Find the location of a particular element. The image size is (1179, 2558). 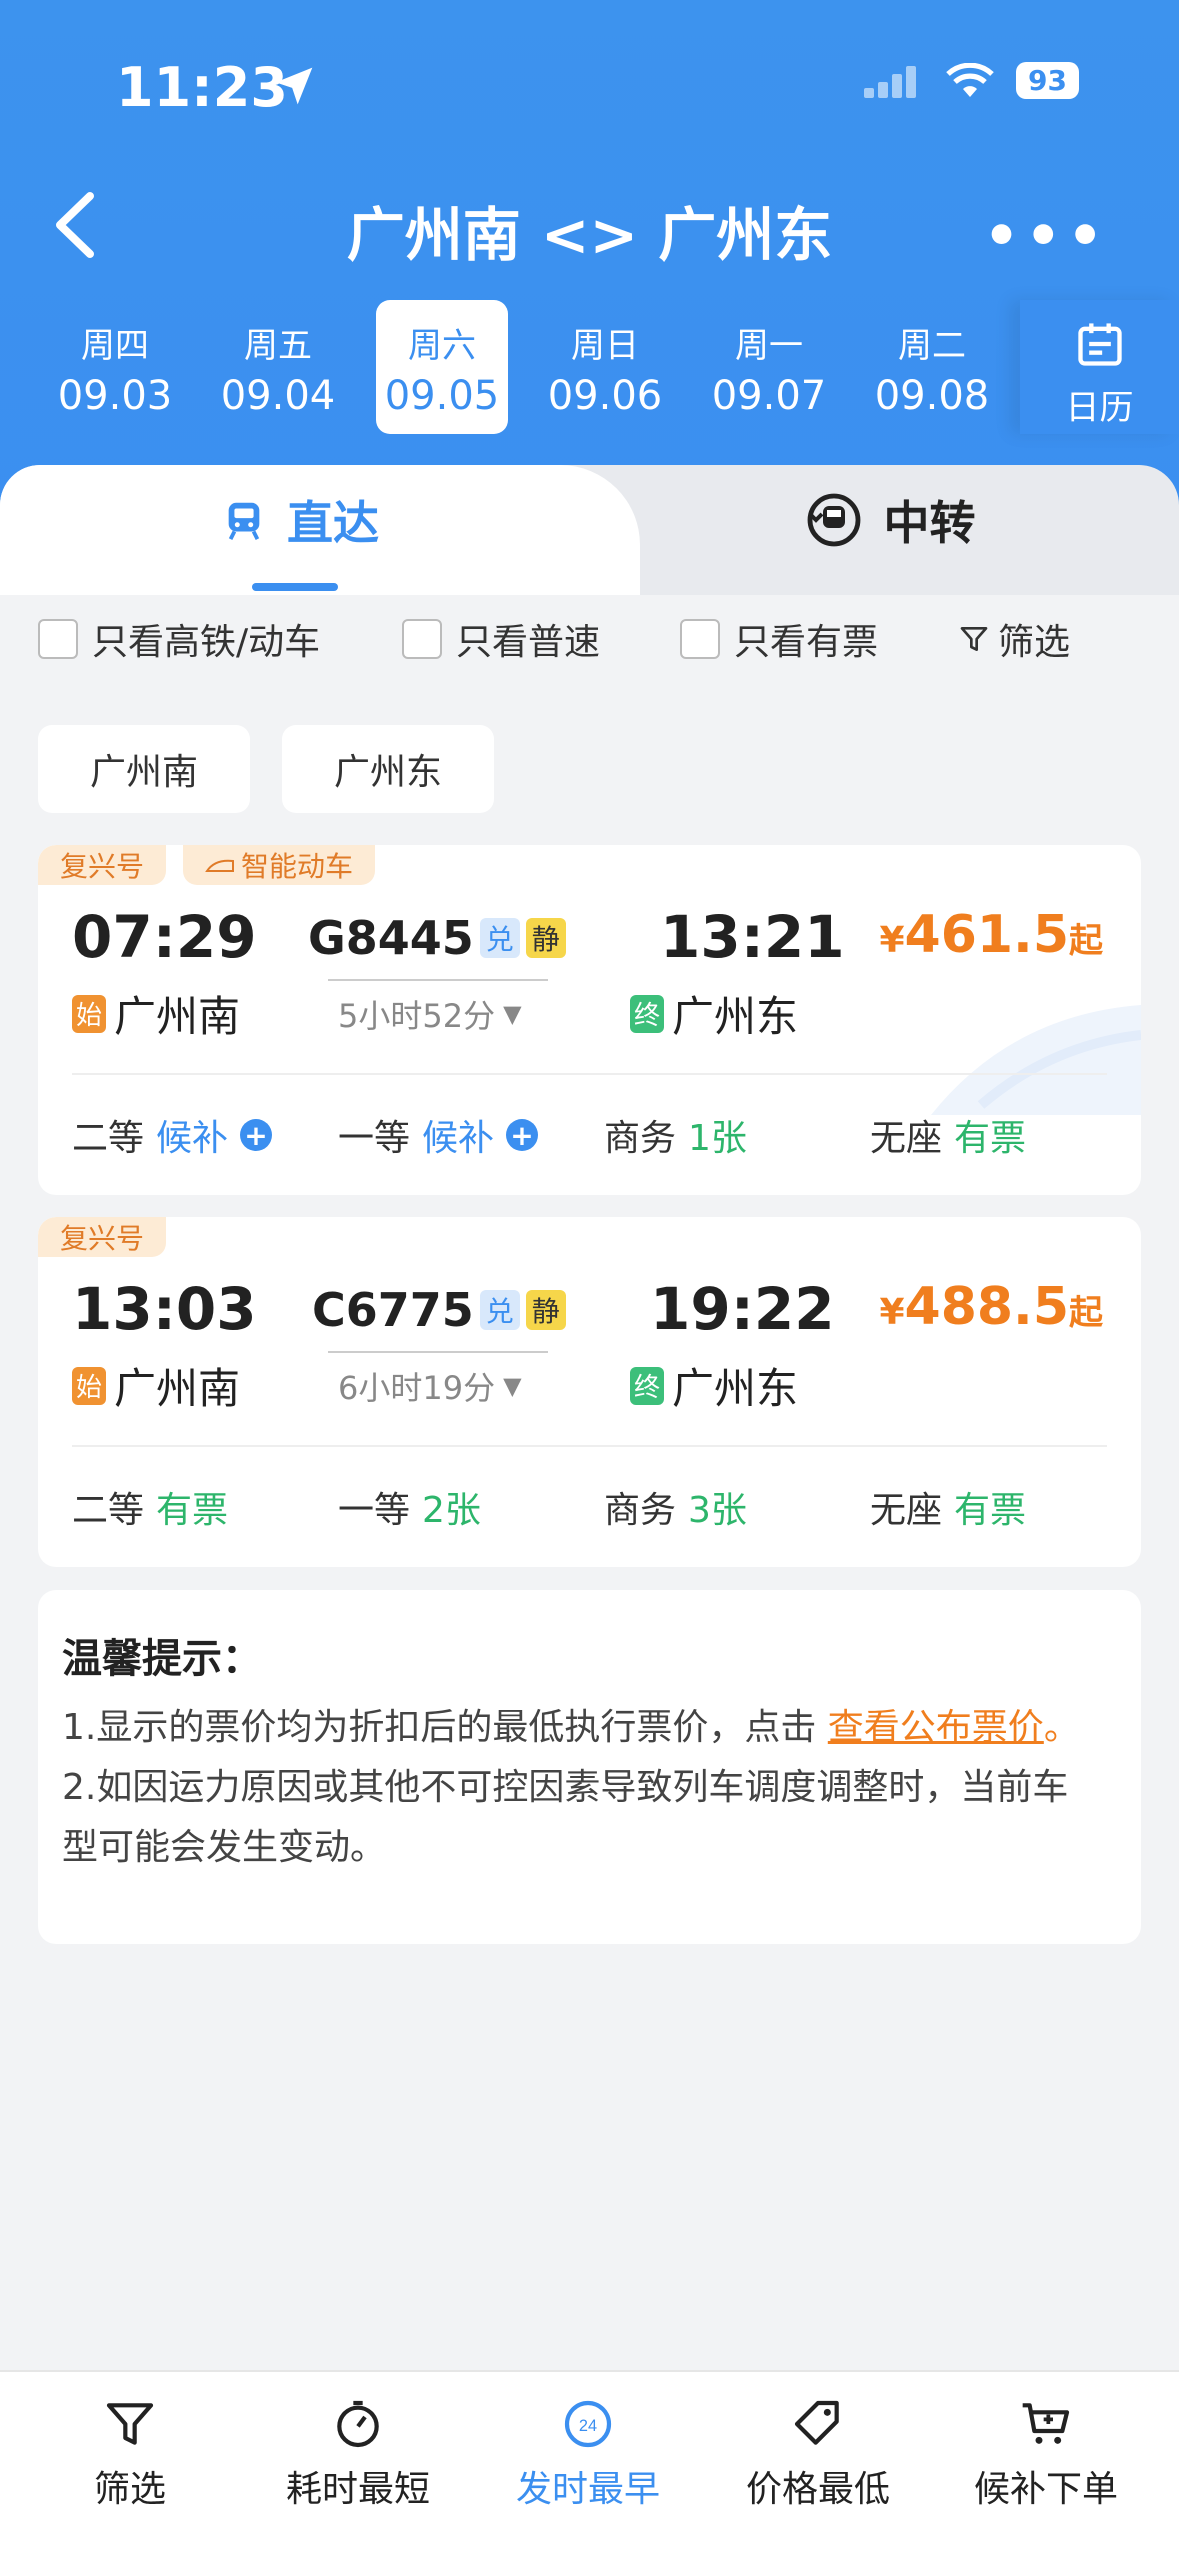

seat-availability: 2张 is located at coordinates (451, 1510).